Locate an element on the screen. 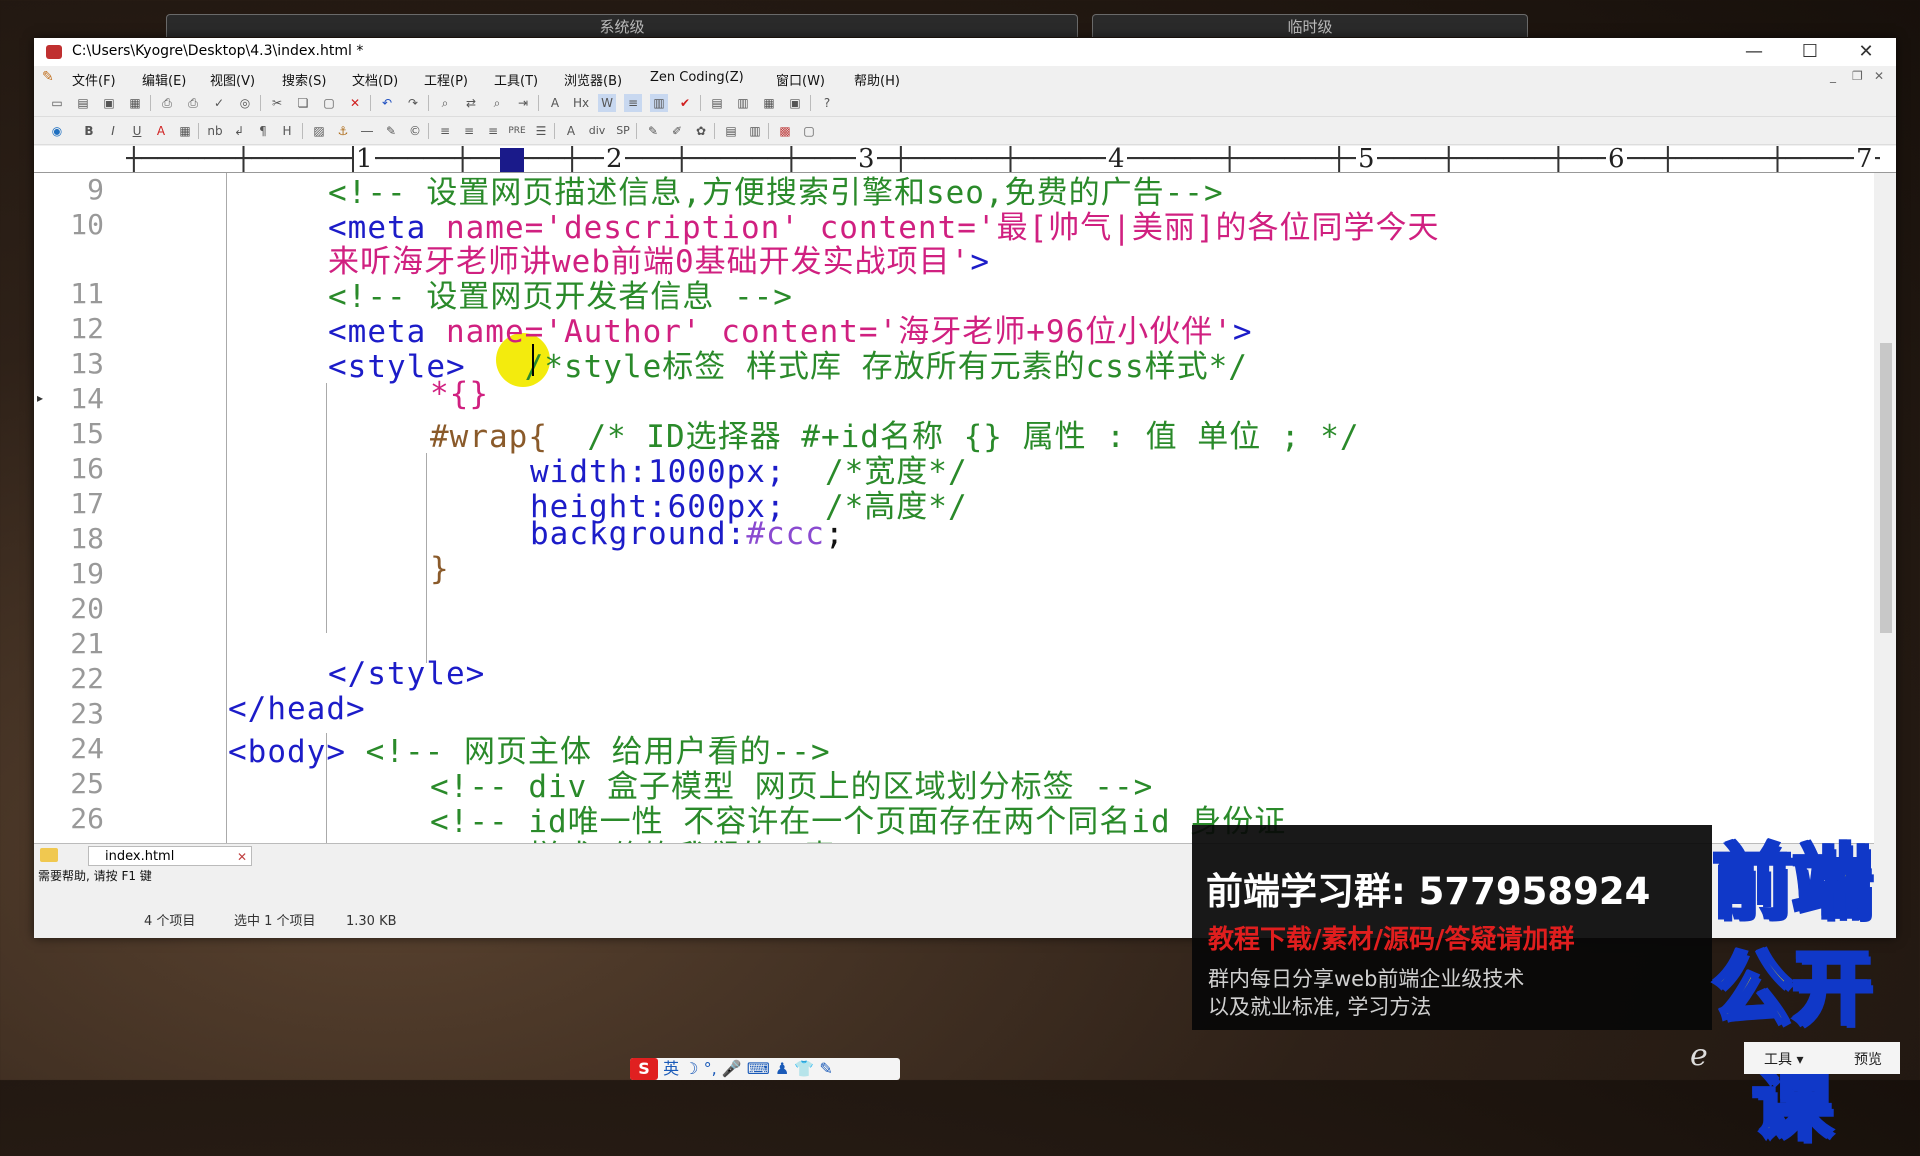 This screenshot has height=1156, width=1920. text-icon: A is located at coordinates (571, 131).